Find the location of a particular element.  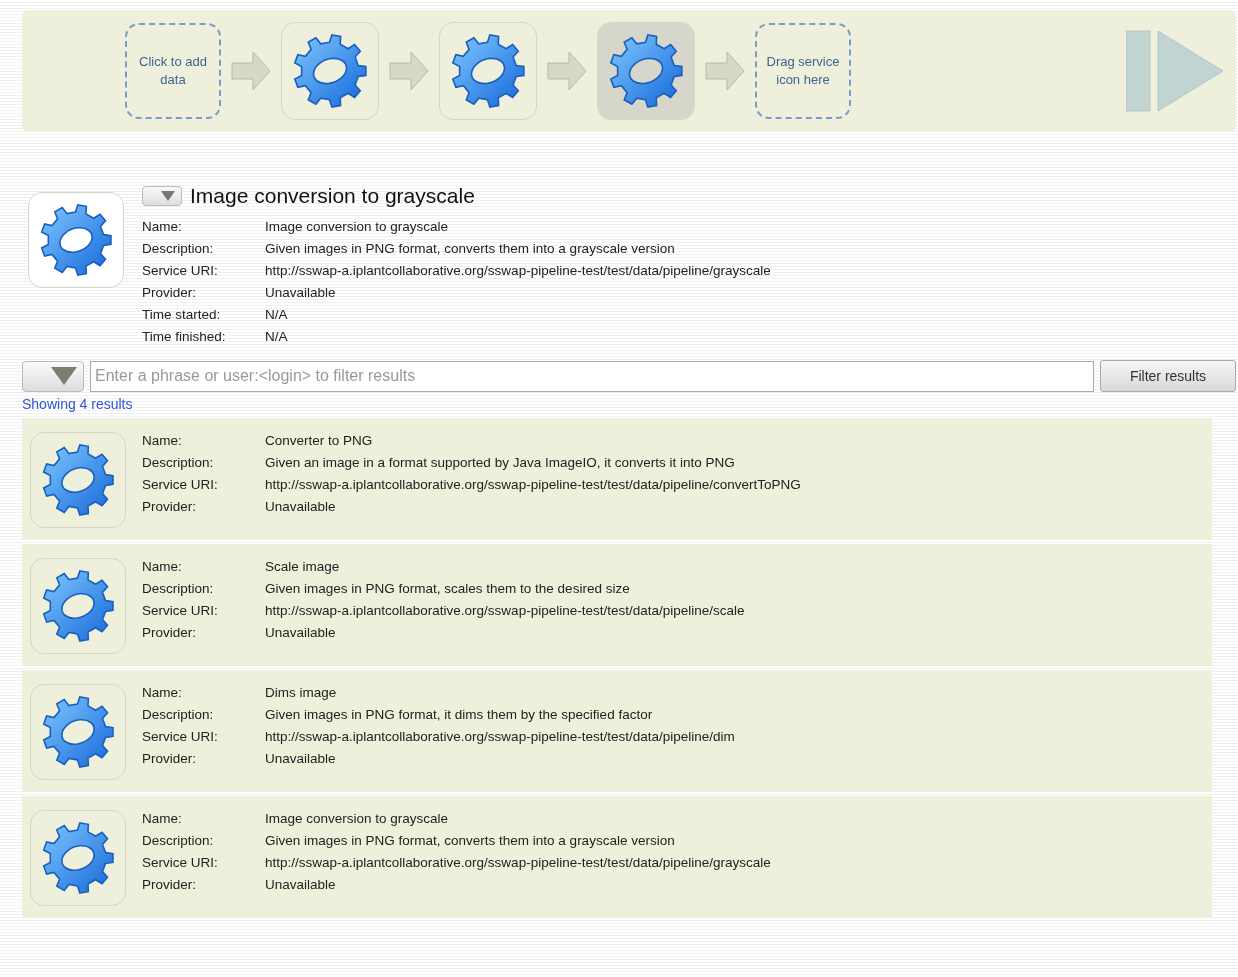

field-value: http://sswap-a.iplantcollaborative.org/sswap-pipeline-test/test/data/pipeline/dim is located at coordinates (500, 737).